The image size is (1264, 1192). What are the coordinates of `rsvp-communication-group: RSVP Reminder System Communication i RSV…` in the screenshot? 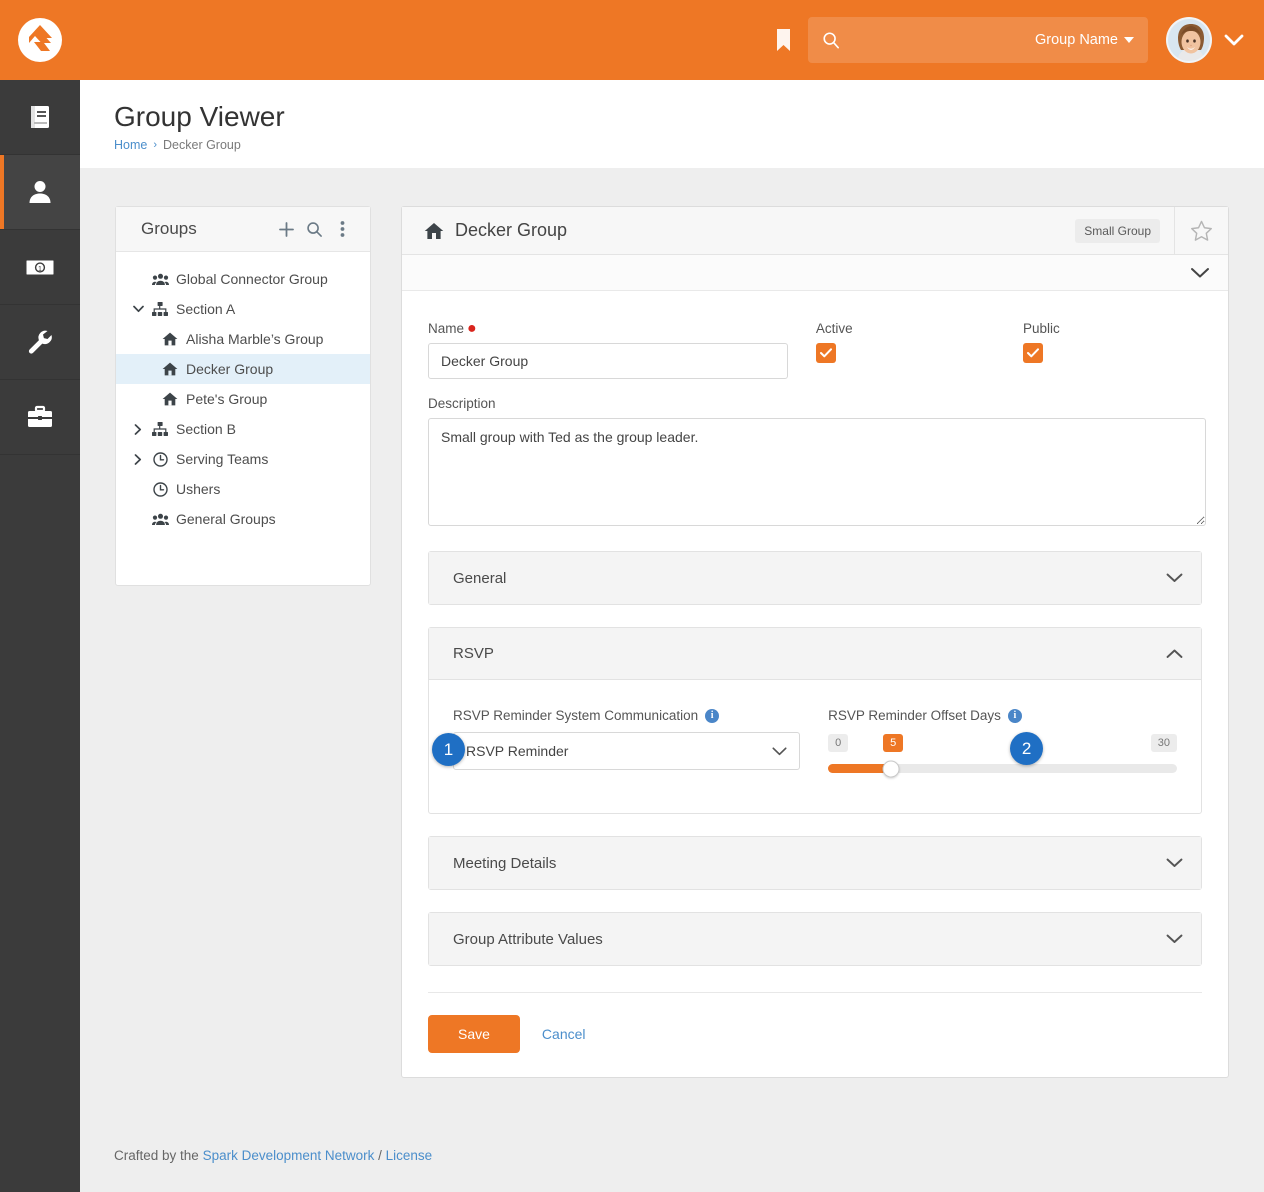 It's located at (616, 740).